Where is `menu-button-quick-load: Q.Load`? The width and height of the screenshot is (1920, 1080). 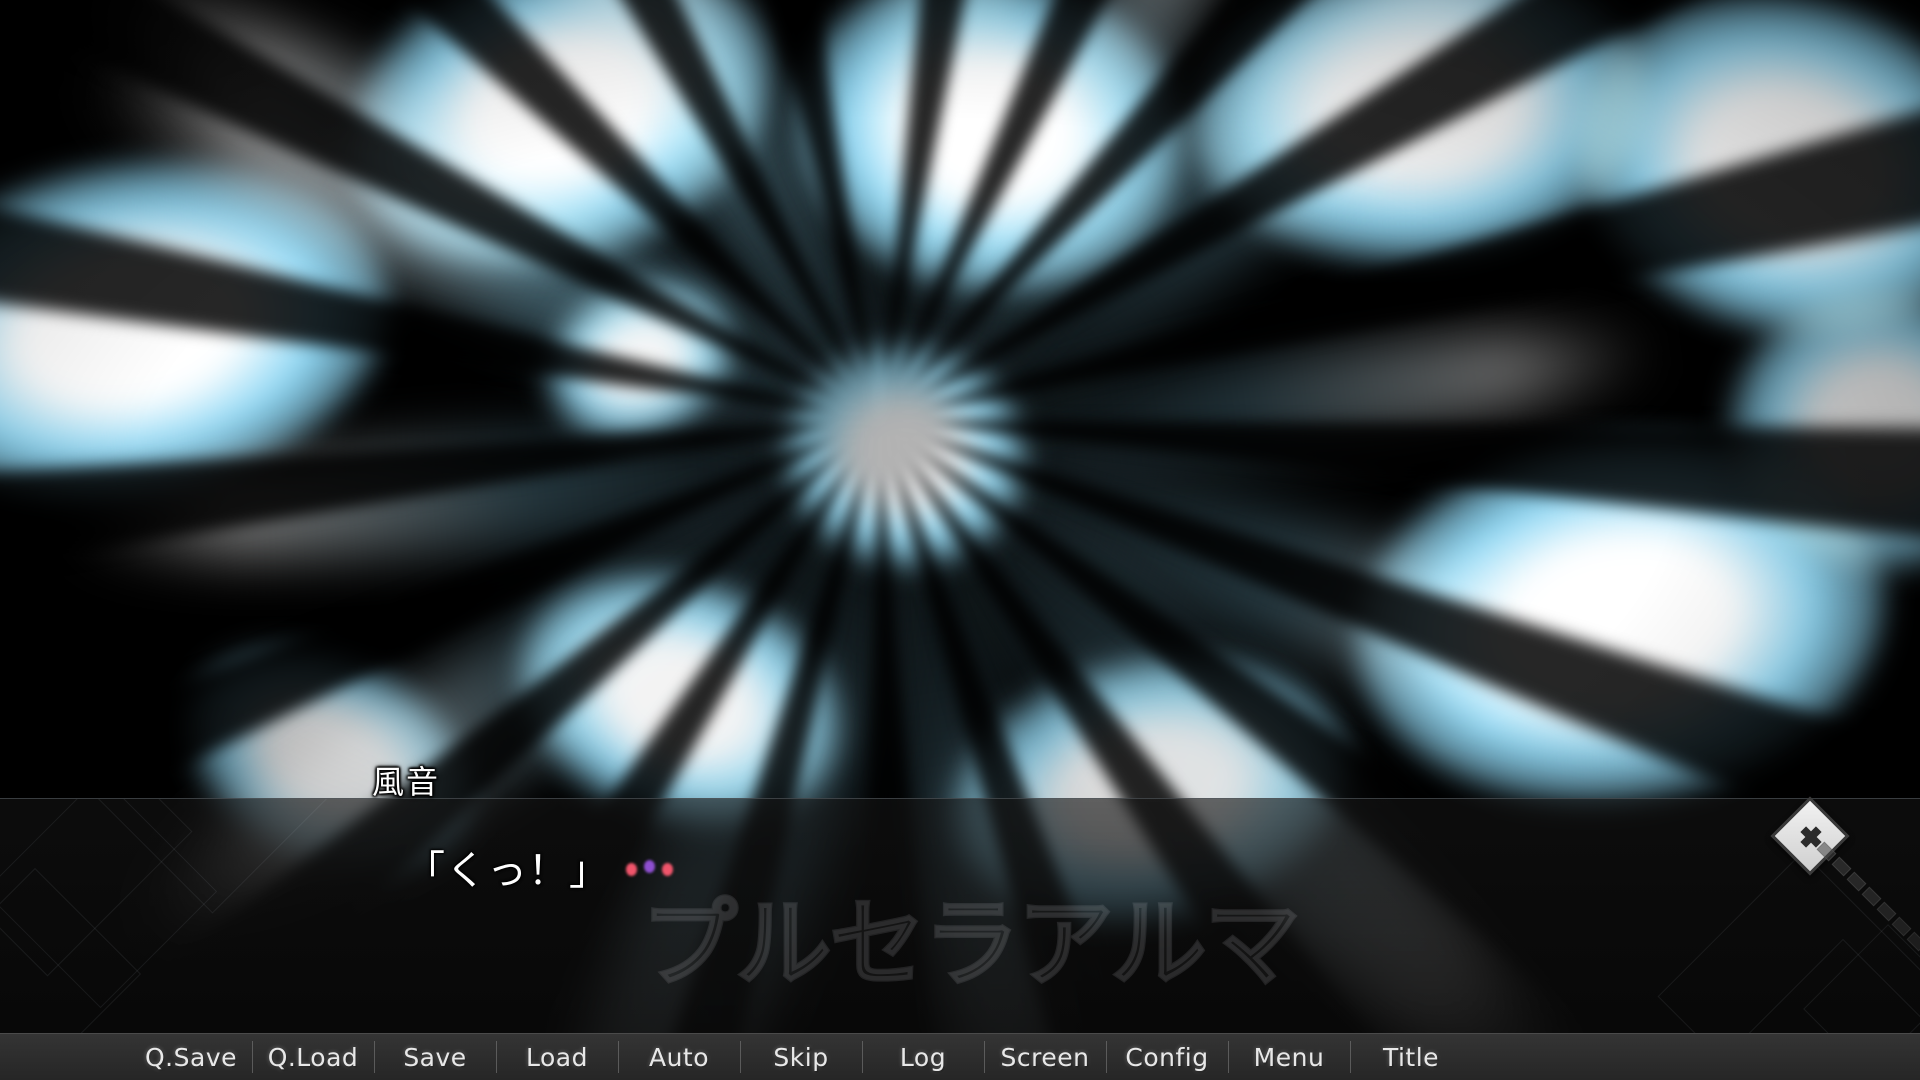
menu-button-quick-load: Q.Load is located at coordinates (313, 1057).